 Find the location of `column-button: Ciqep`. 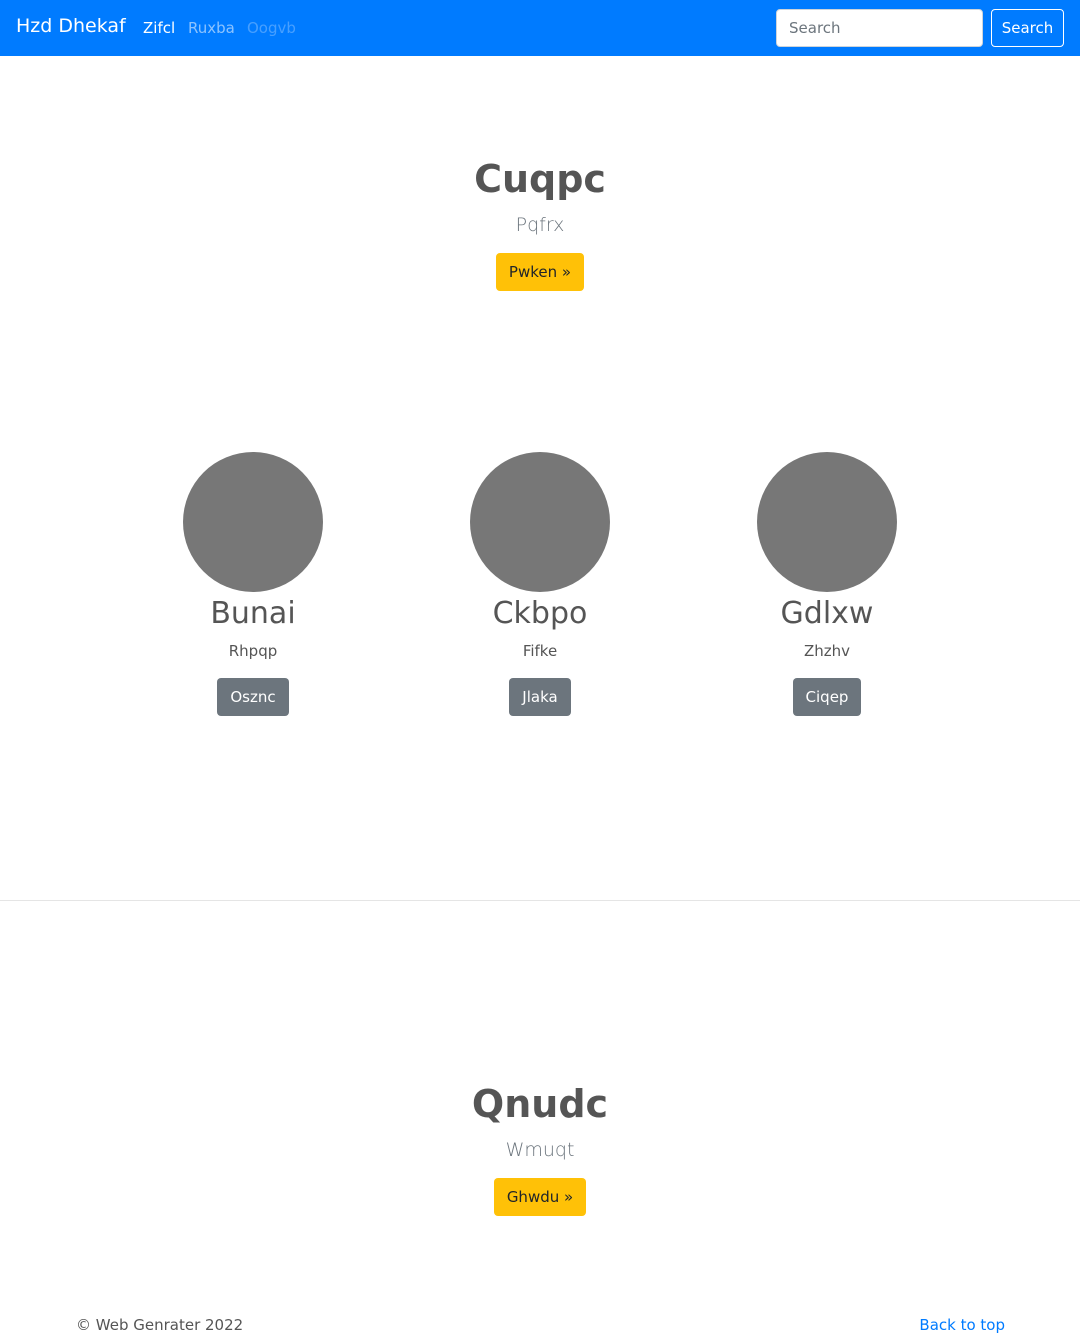

column-button: Ciqep is located at coordinates (827, 697).